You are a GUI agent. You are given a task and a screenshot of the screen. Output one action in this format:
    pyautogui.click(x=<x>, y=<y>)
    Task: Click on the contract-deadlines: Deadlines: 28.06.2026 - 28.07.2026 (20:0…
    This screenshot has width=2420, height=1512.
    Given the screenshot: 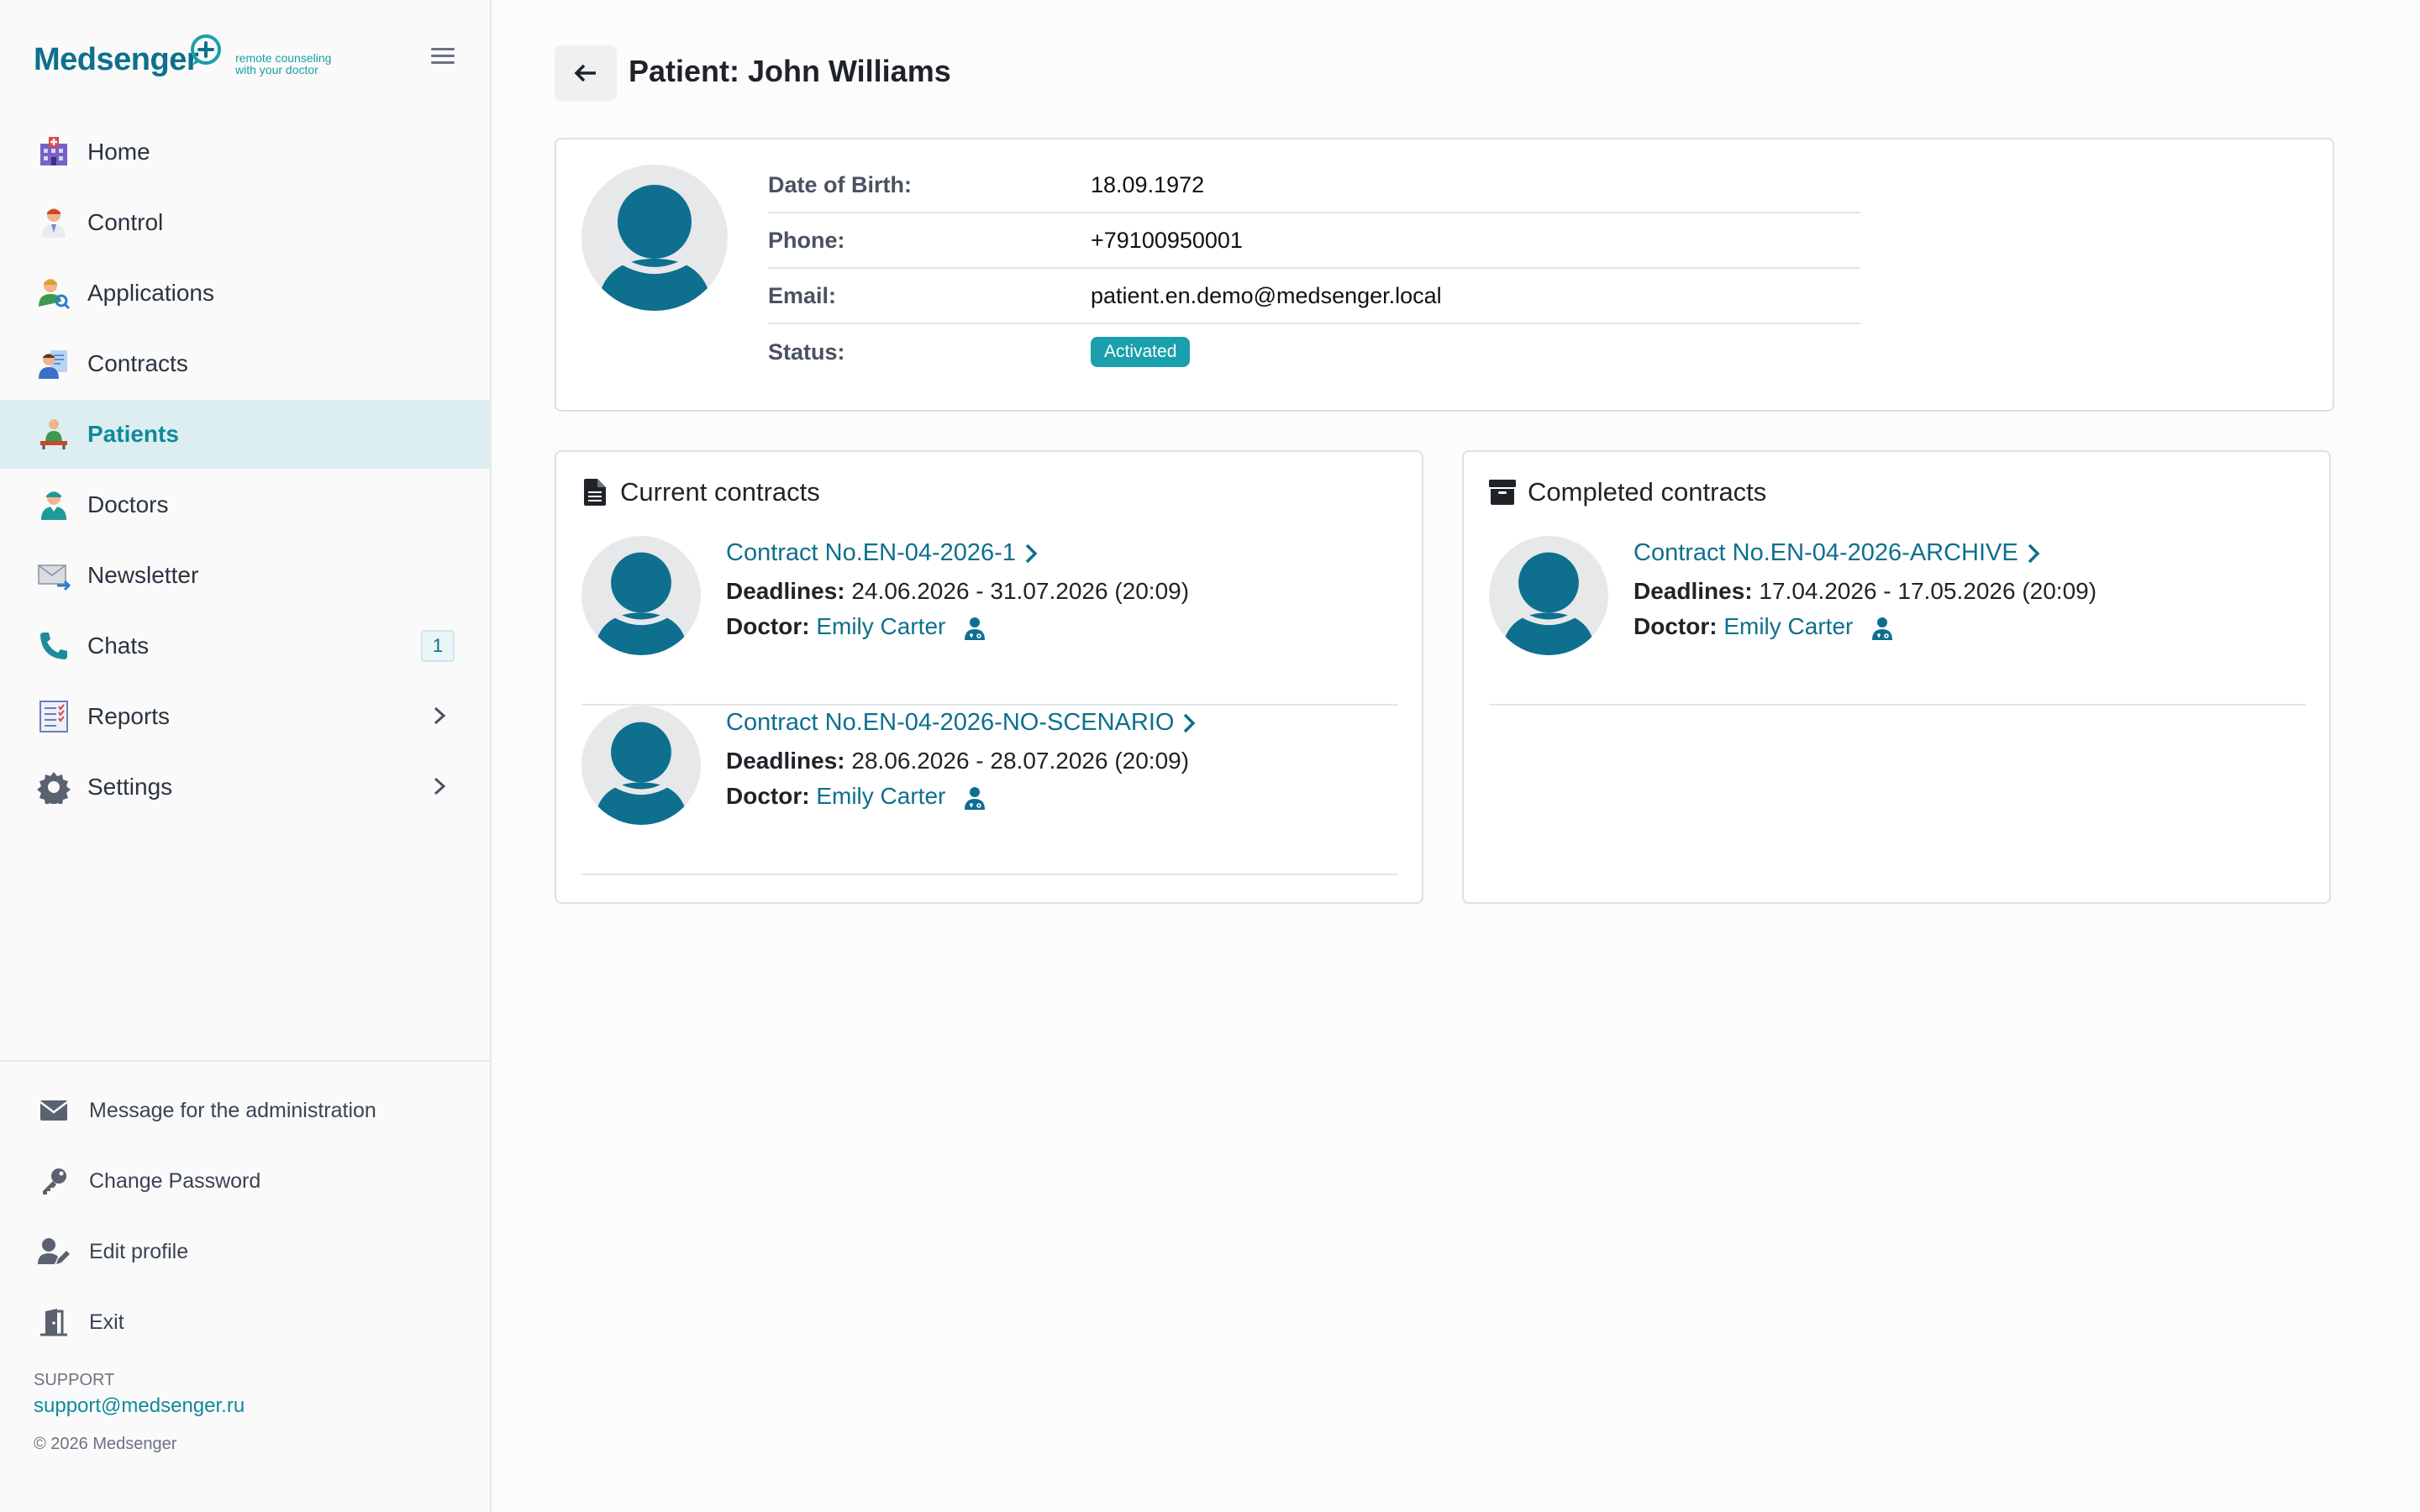 What is the action you would take?
    pyautogui.click(x=958, y=761)
    